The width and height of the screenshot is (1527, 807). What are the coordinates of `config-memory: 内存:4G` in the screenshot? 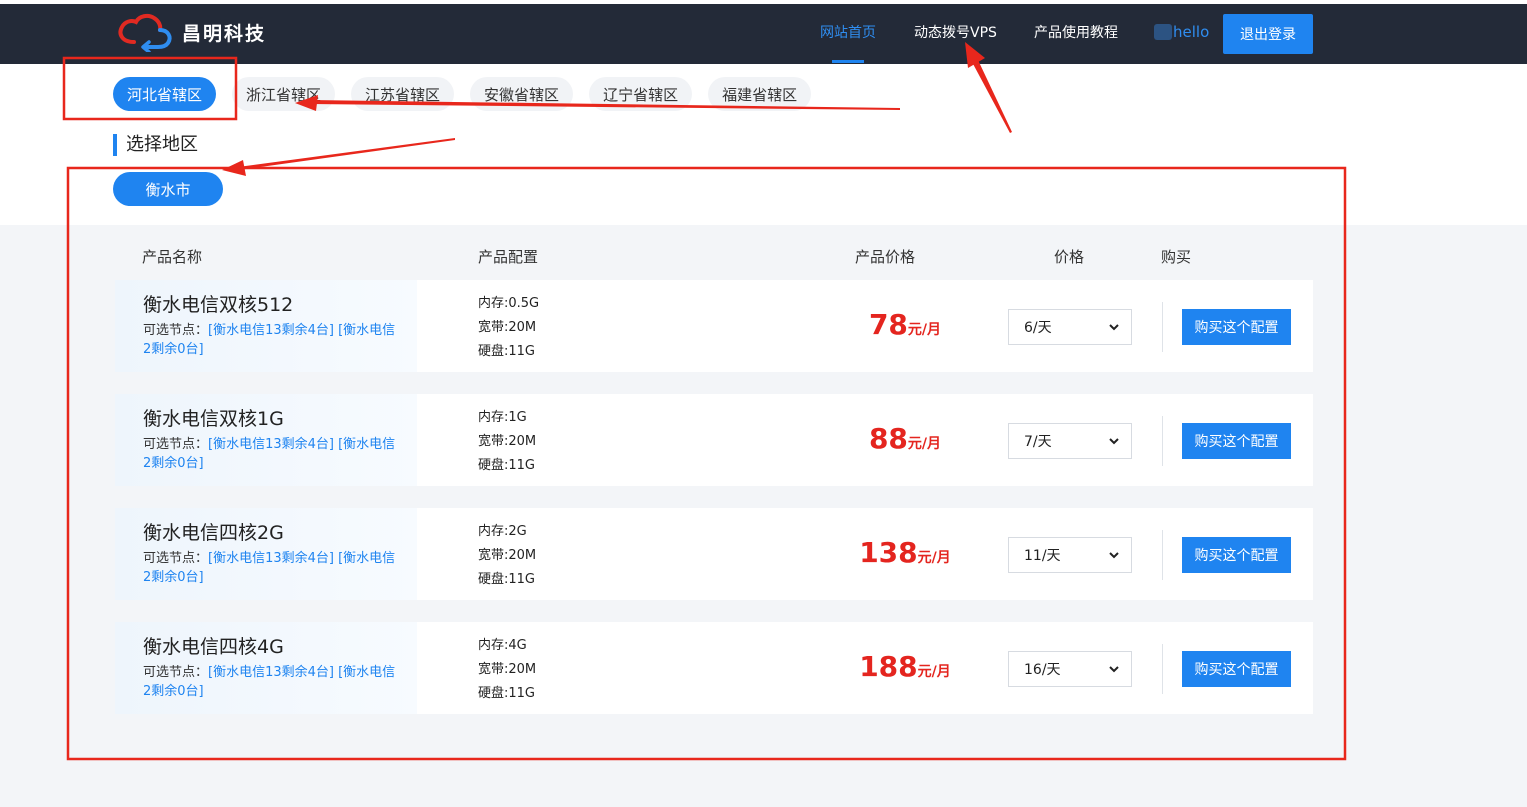 It's located at (502, 645).